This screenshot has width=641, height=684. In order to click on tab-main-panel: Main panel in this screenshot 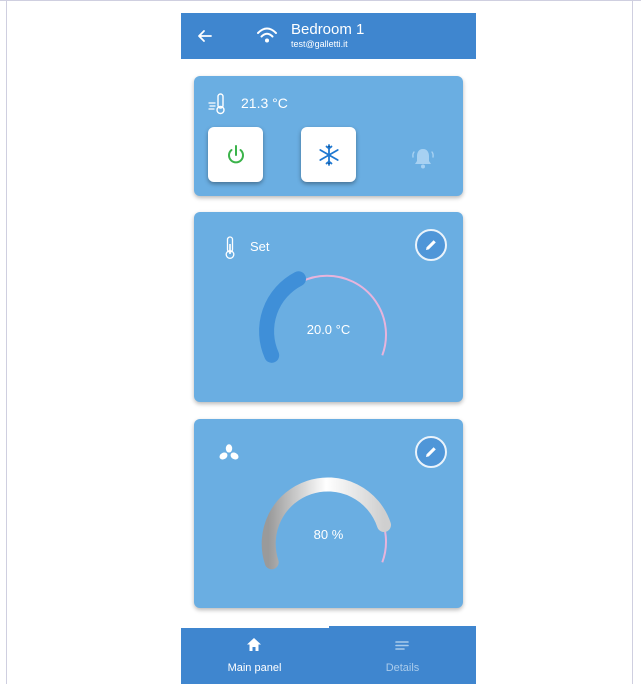, I will do `click(254, 655)`.